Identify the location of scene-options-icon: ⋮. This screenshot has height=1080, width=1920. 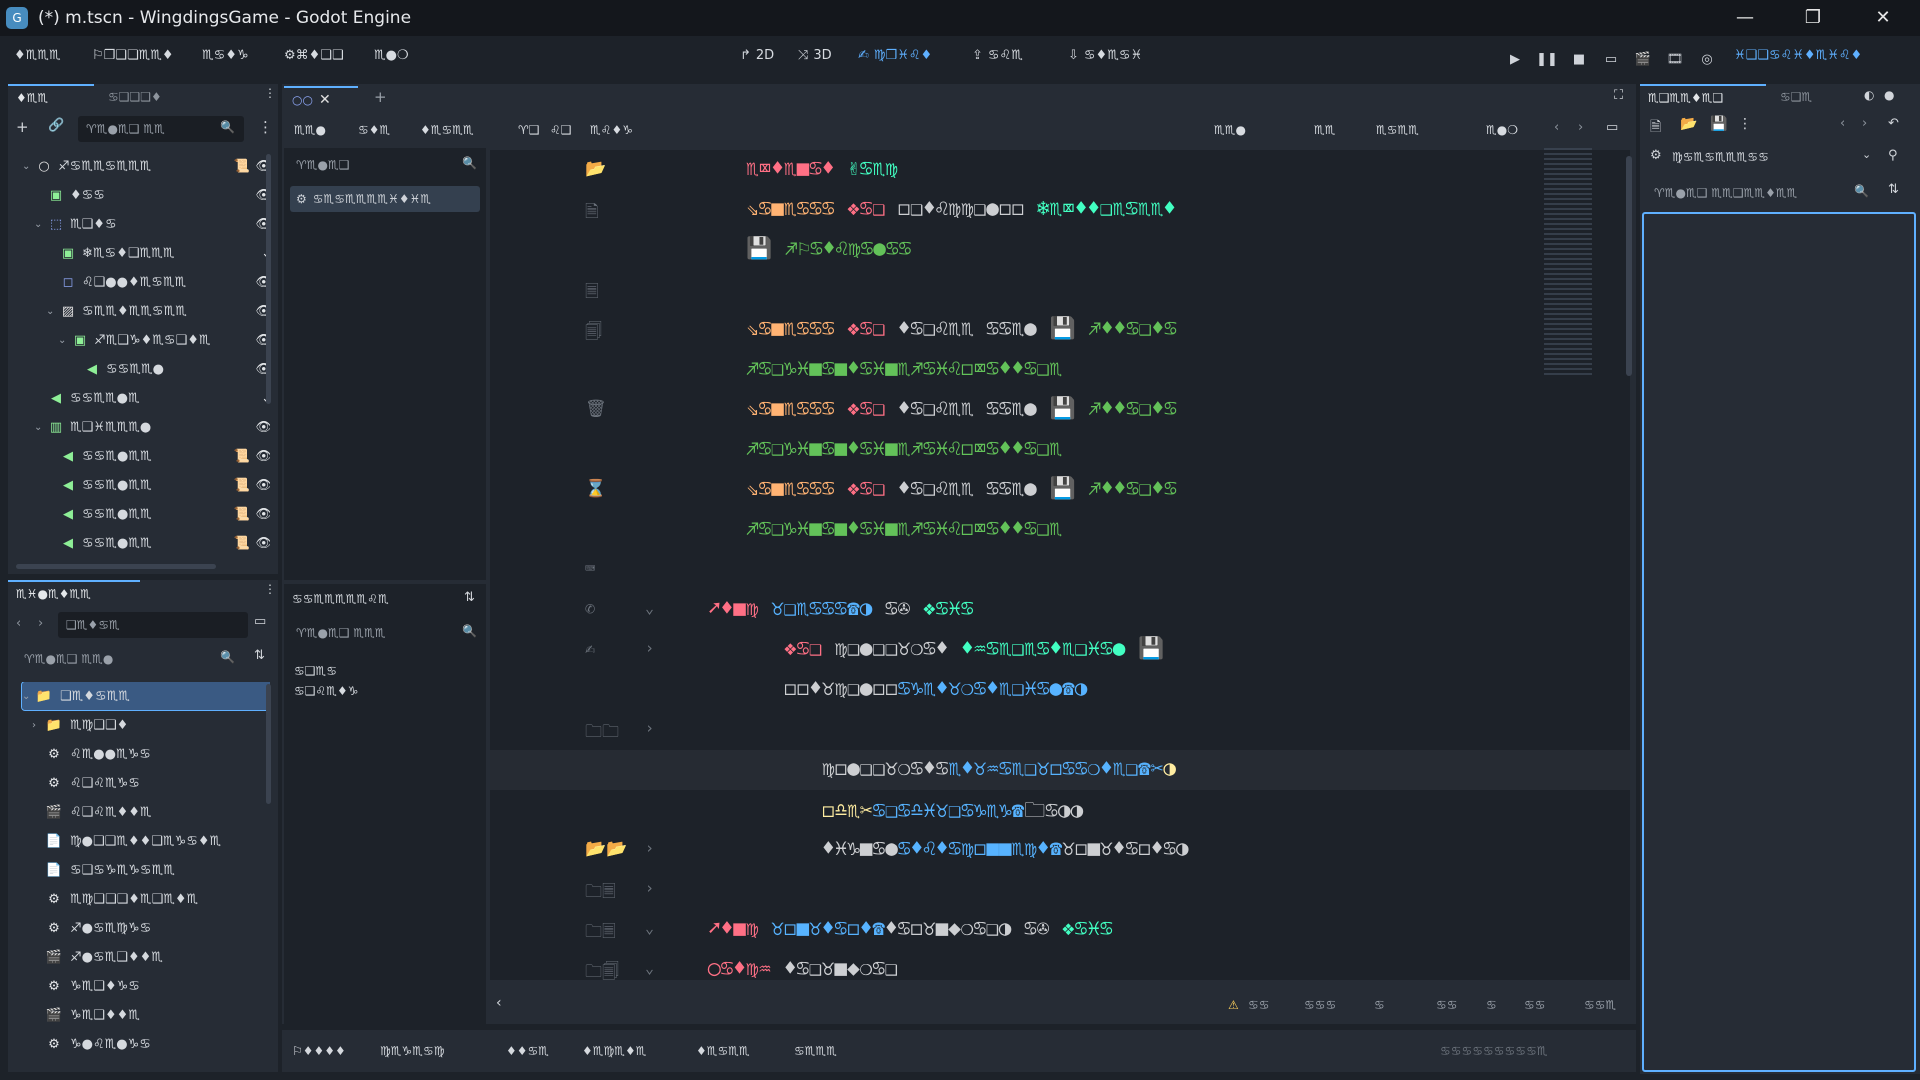
(265, 127).